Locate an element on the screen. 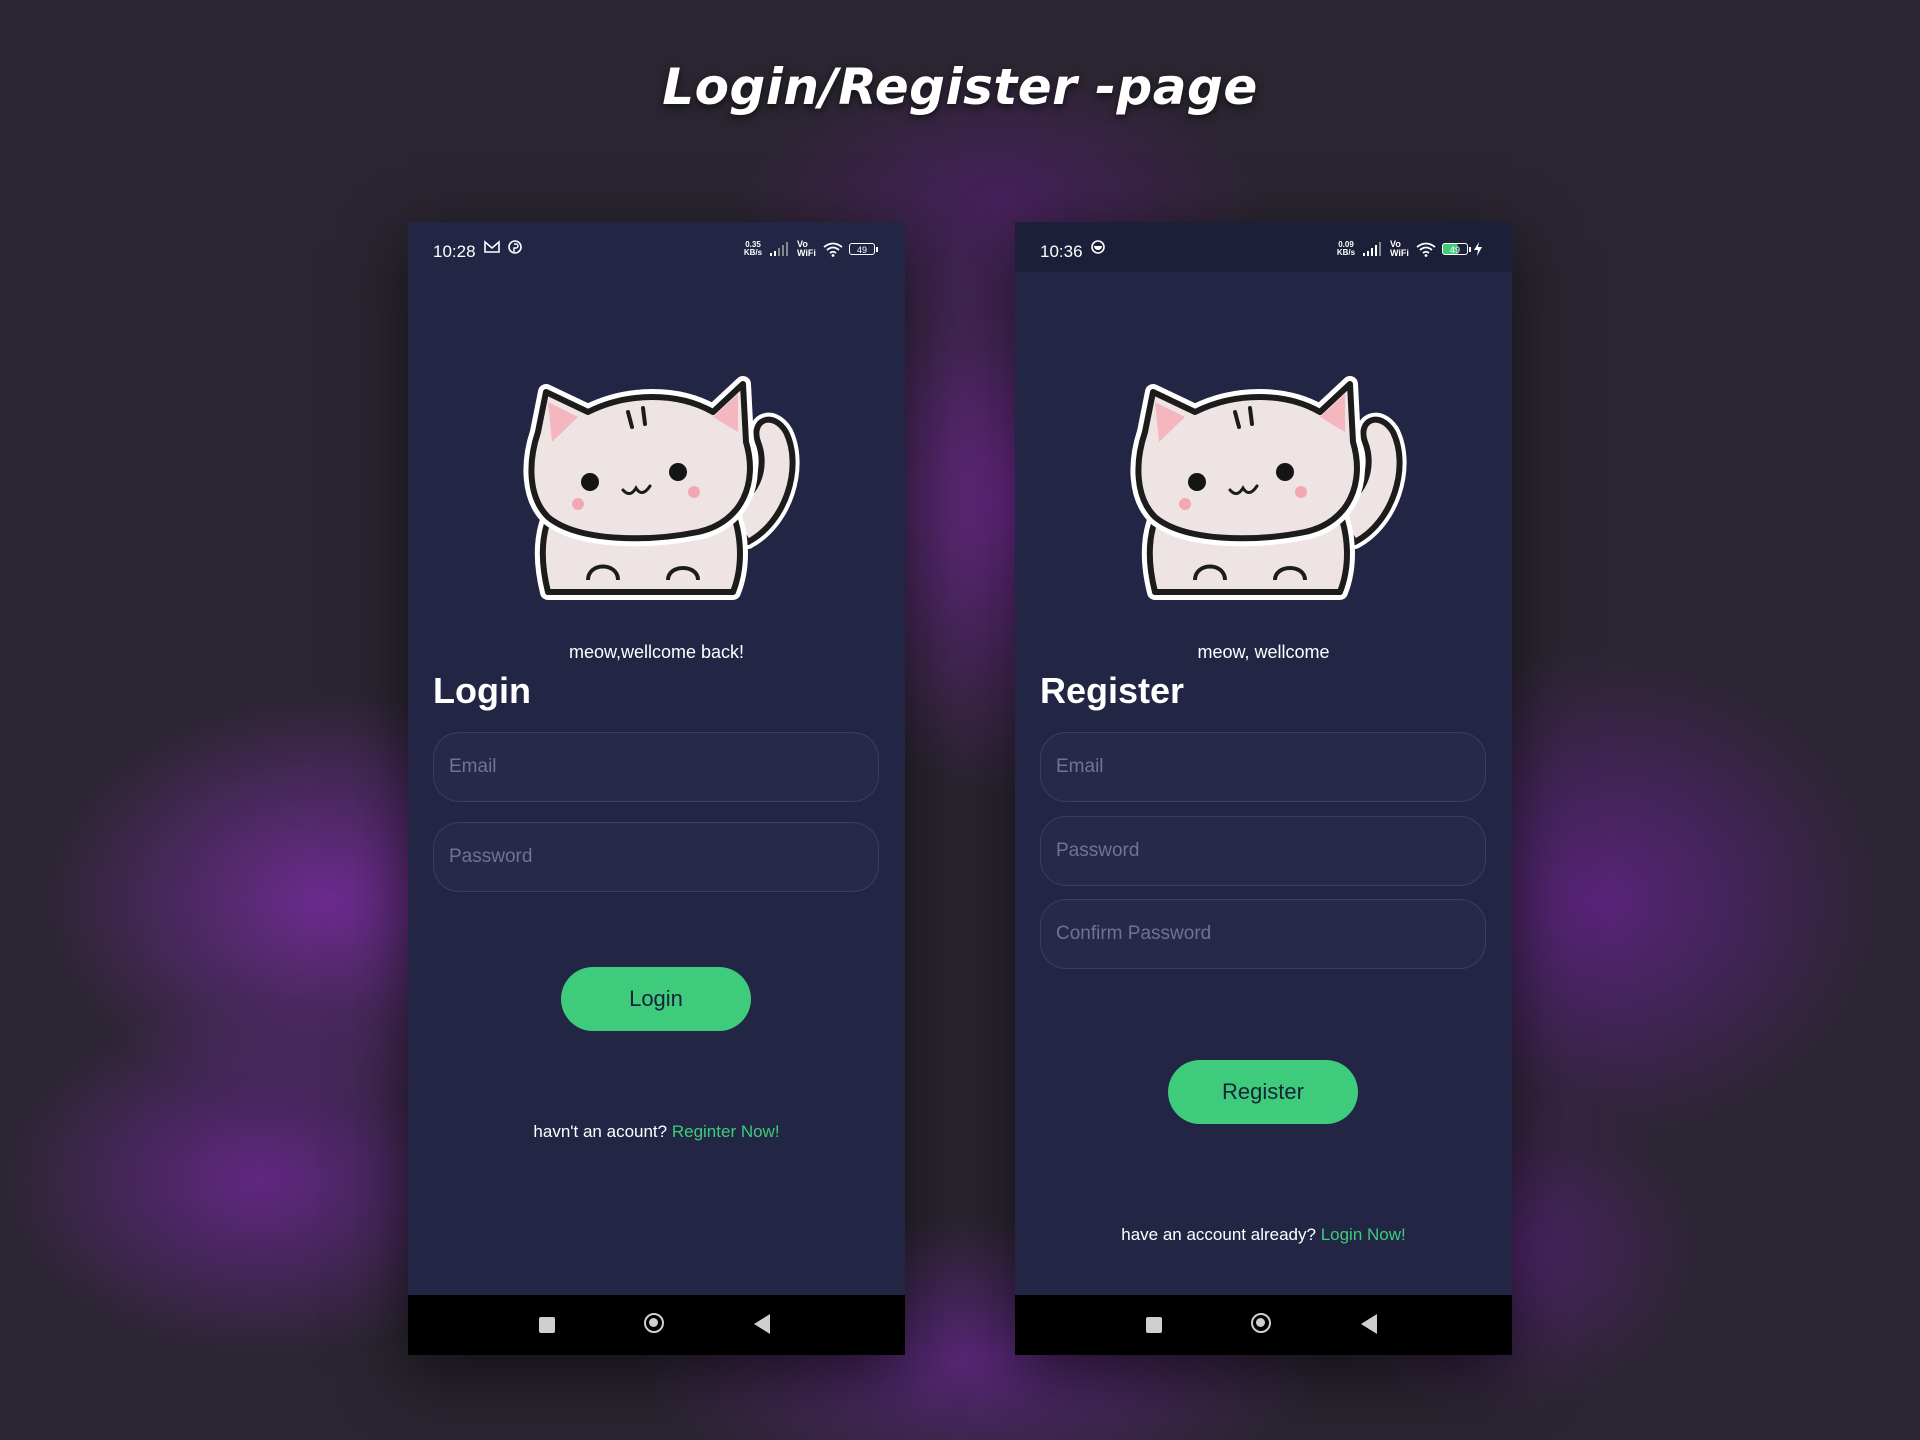 The width and height of the screenshot is (1920, 1440). register-button: Register is located at coordinates (1263, 1092).